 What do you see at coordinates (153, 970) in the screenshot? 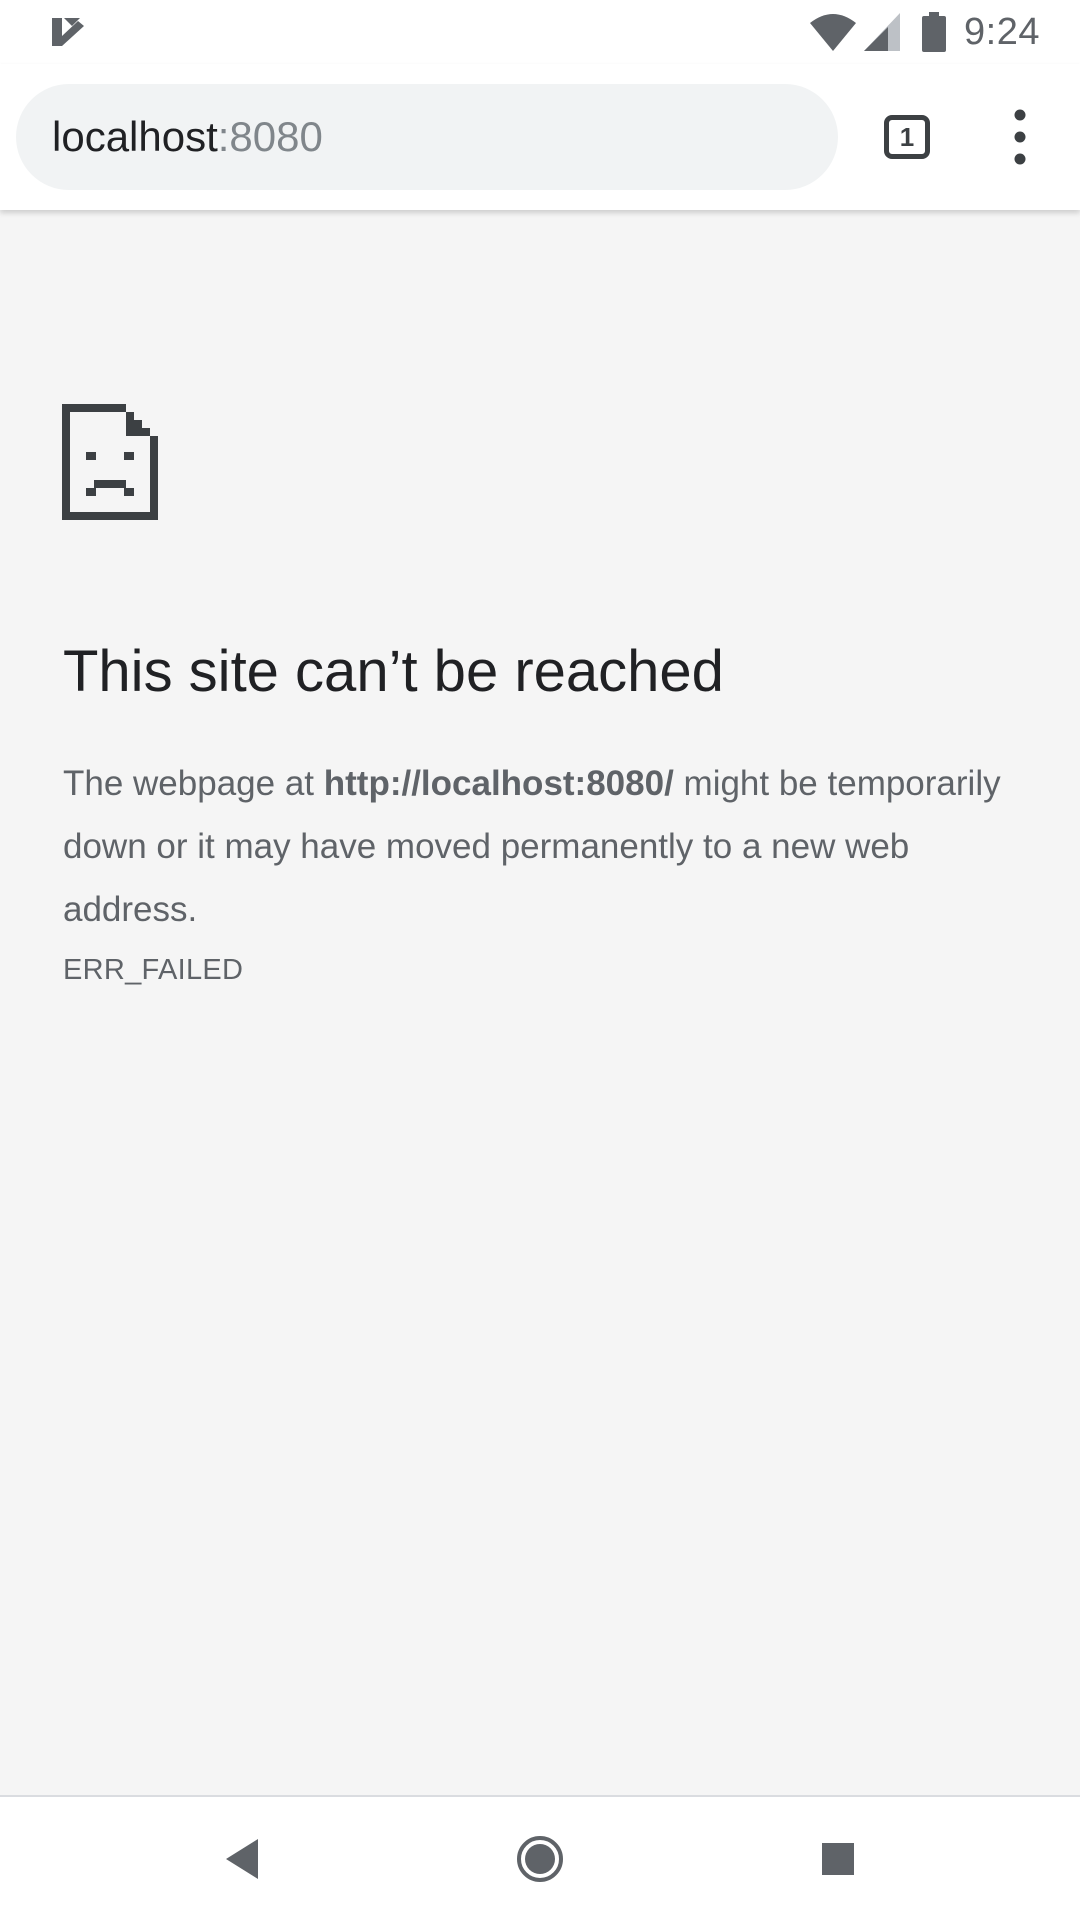
I see `error-code: ERR_FAILED` at bounding box center [153, 970].